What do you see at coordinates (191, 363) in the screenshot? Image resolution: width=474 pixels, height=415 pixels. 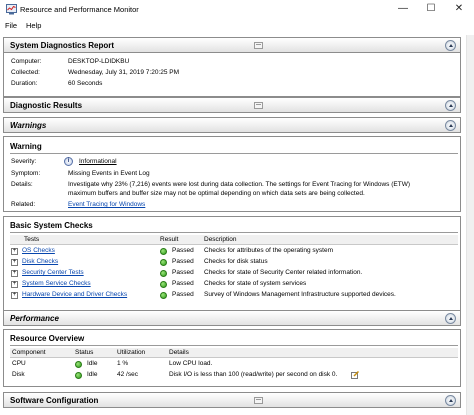 I see `details-value: Low CPU load.` at bounding box center [191, 363].